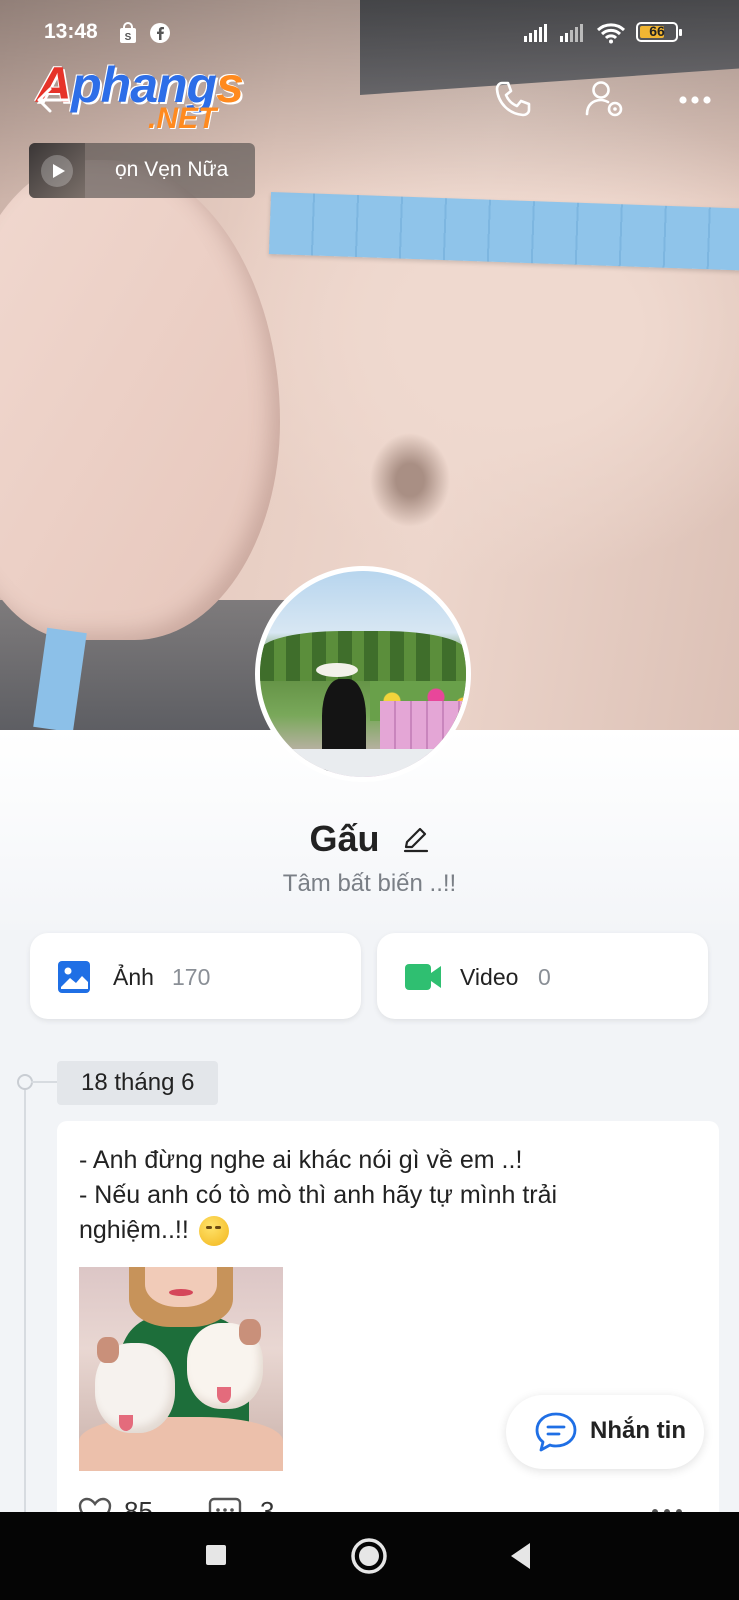 This screenshot has width=739, height=1600. What do you see at coordinates (638, 1430) in the screenshot?
I see `message-button-label: Nhắn tin` at bounding box center [638, 1430].